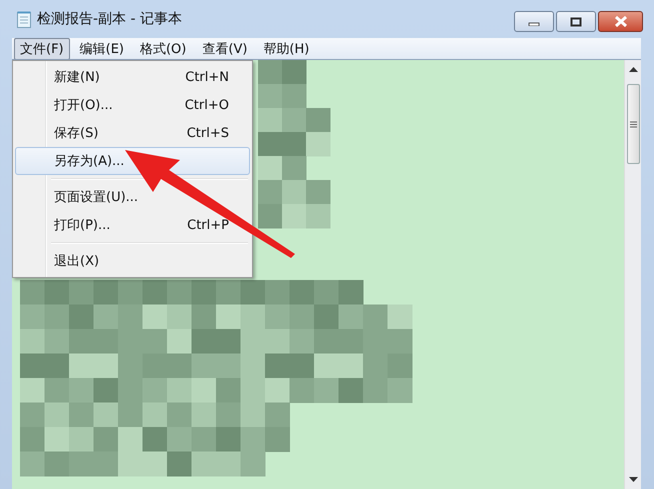  I want to click on menu-item: 打开(O)... Ctrl+O, so click(132, 105).